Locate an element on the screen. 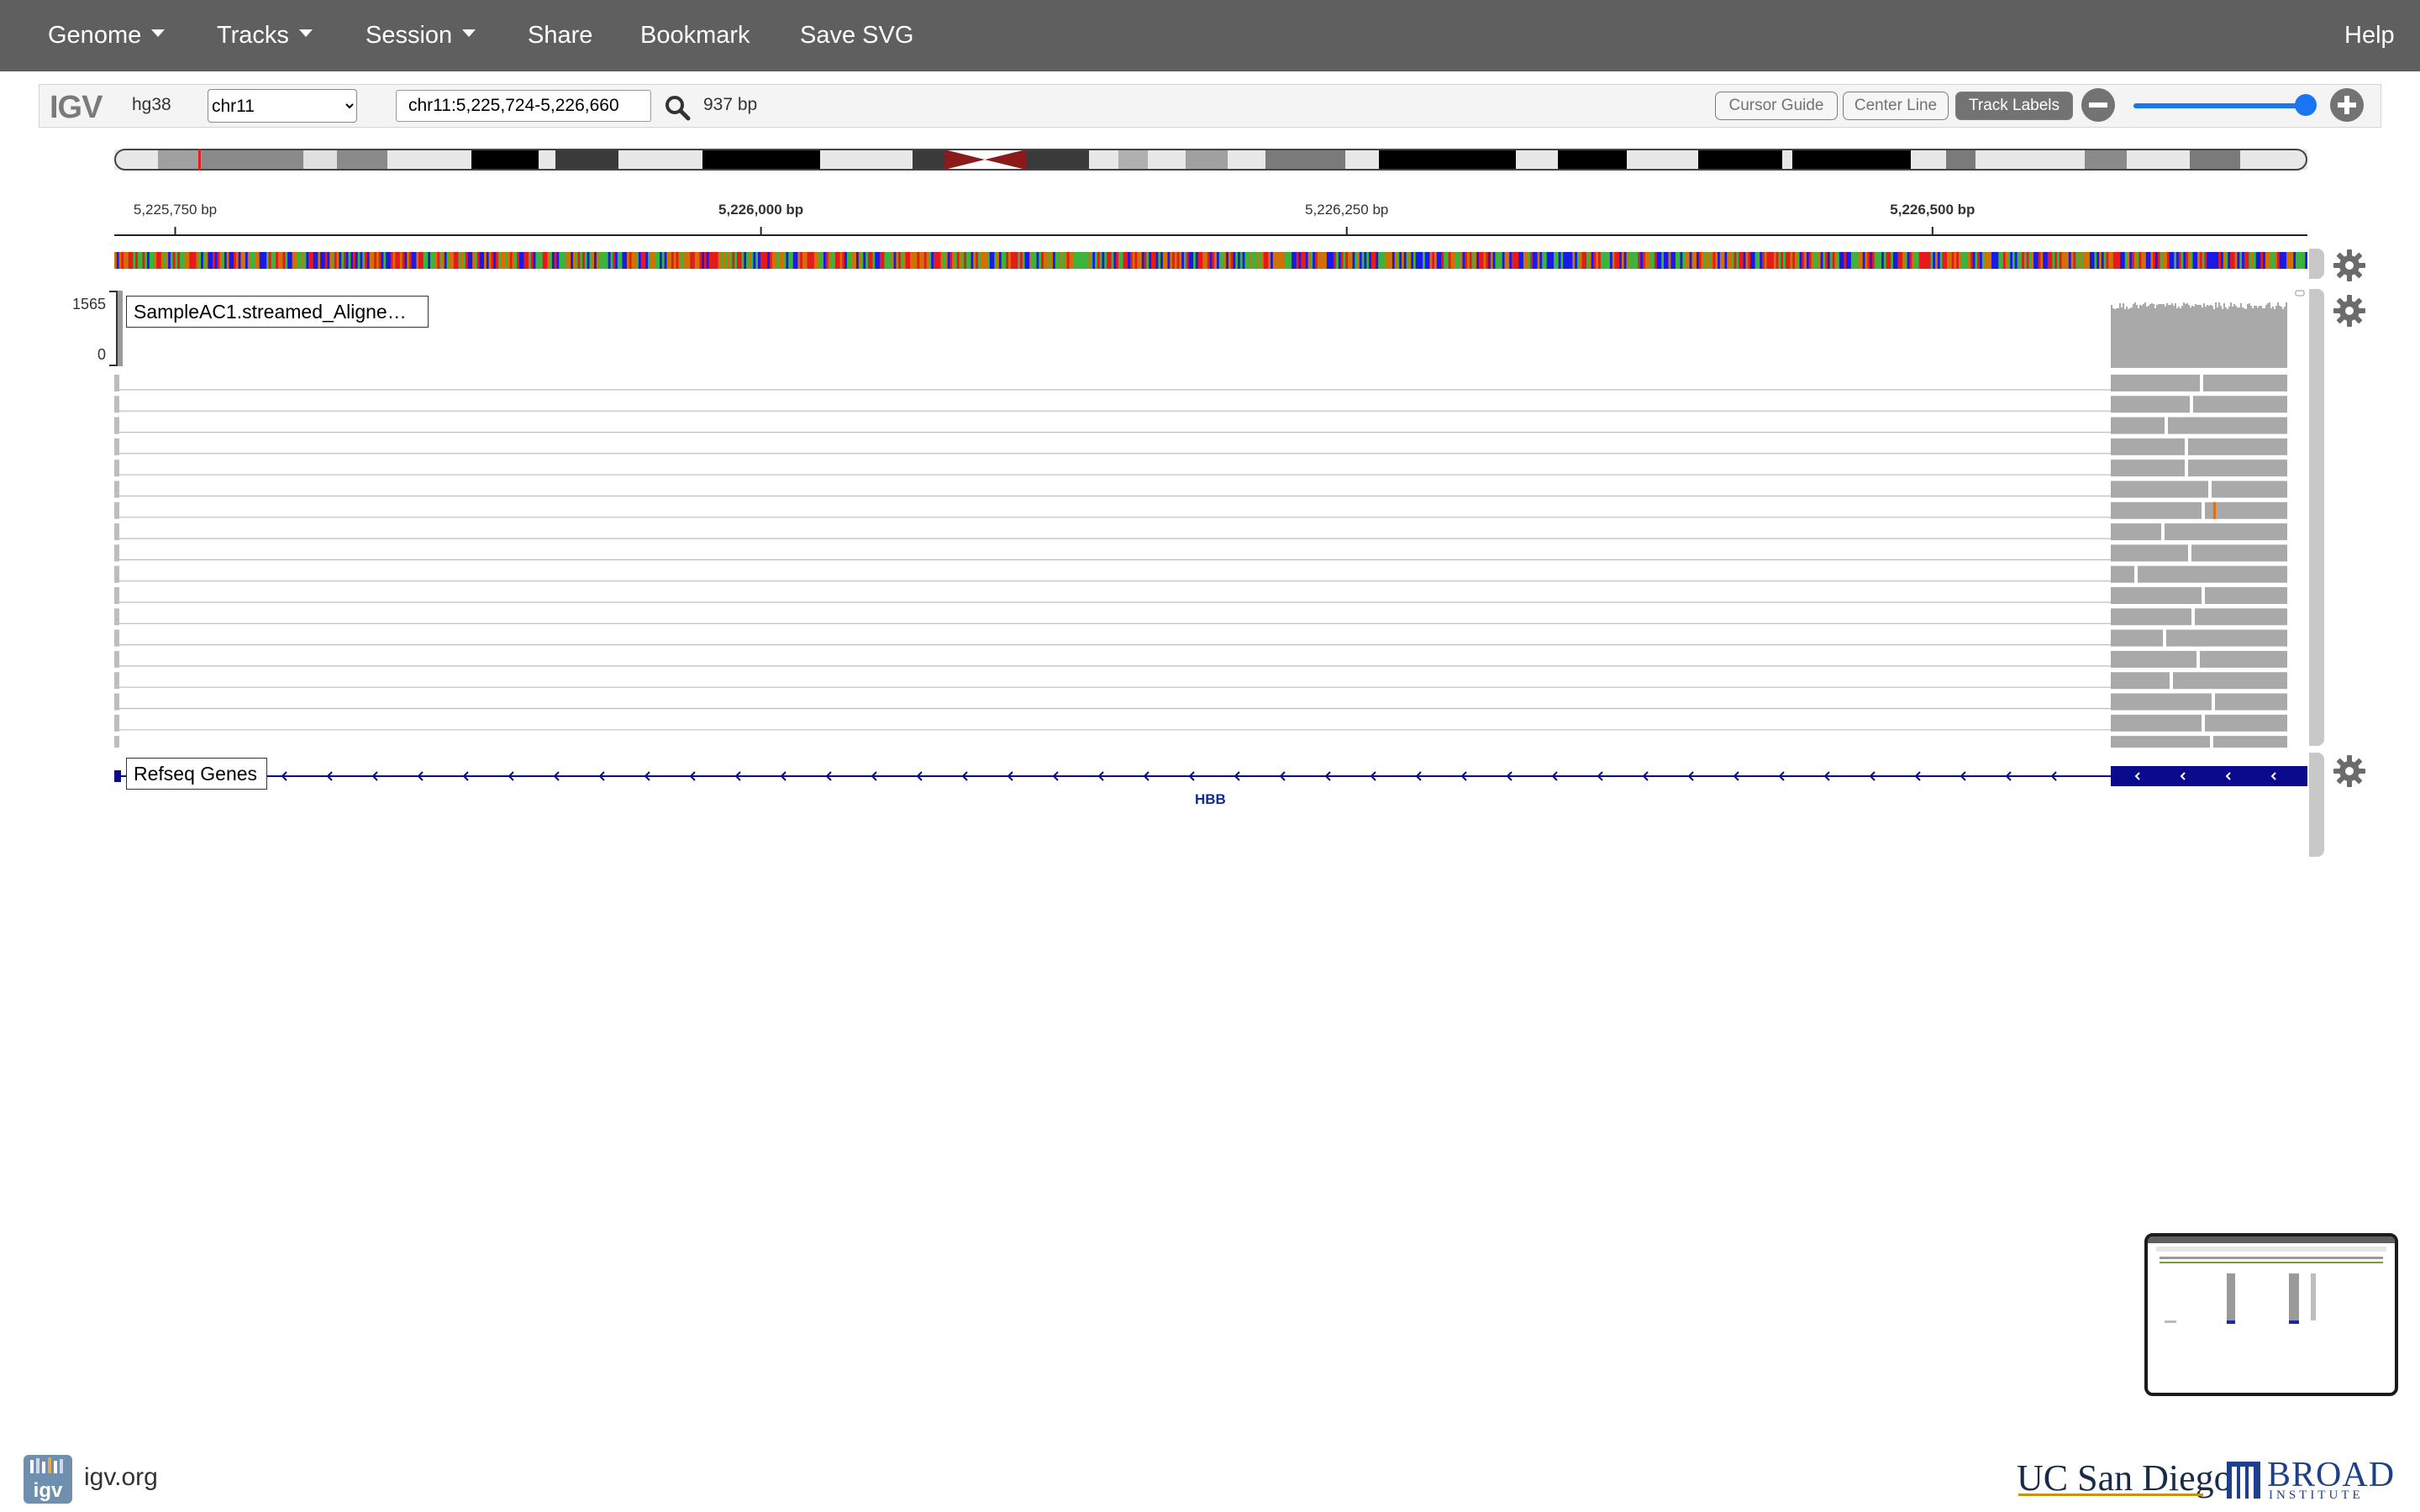 This screenshot has width=2420, height=1512. center-line-button: Center Line is located at coordinates (1896, 106).